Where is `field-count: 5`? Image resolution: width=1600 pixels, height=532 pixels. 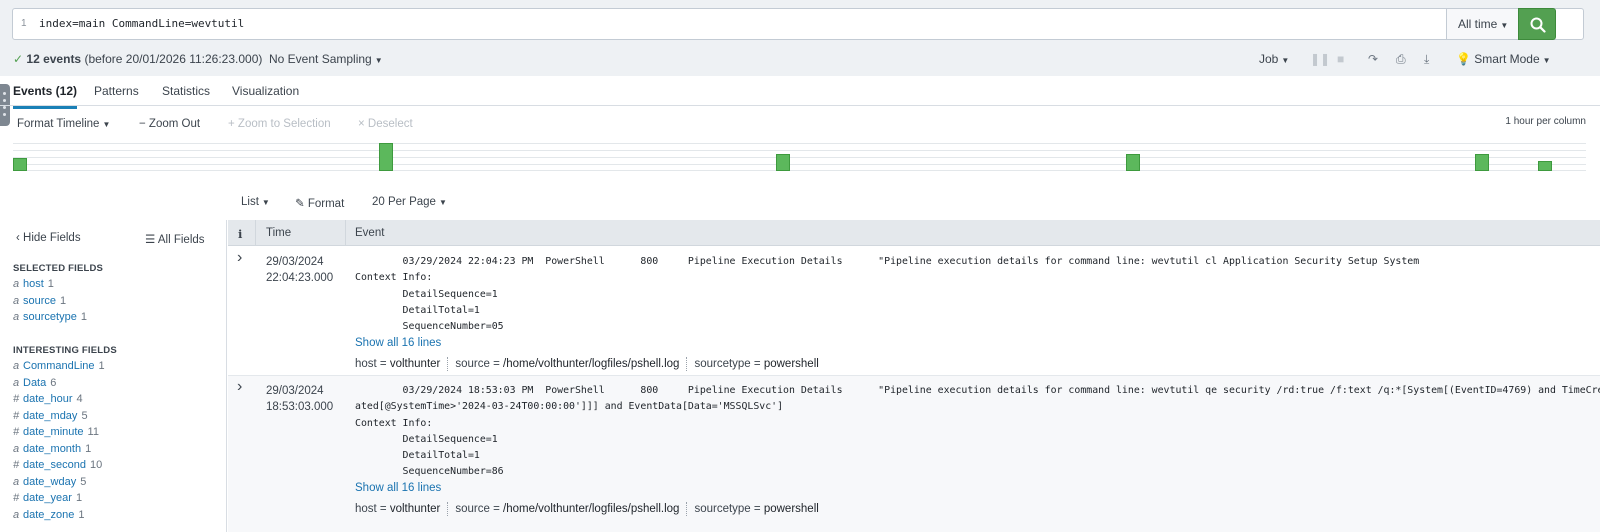
field-count: 5 is located at coordinates (83, 481).